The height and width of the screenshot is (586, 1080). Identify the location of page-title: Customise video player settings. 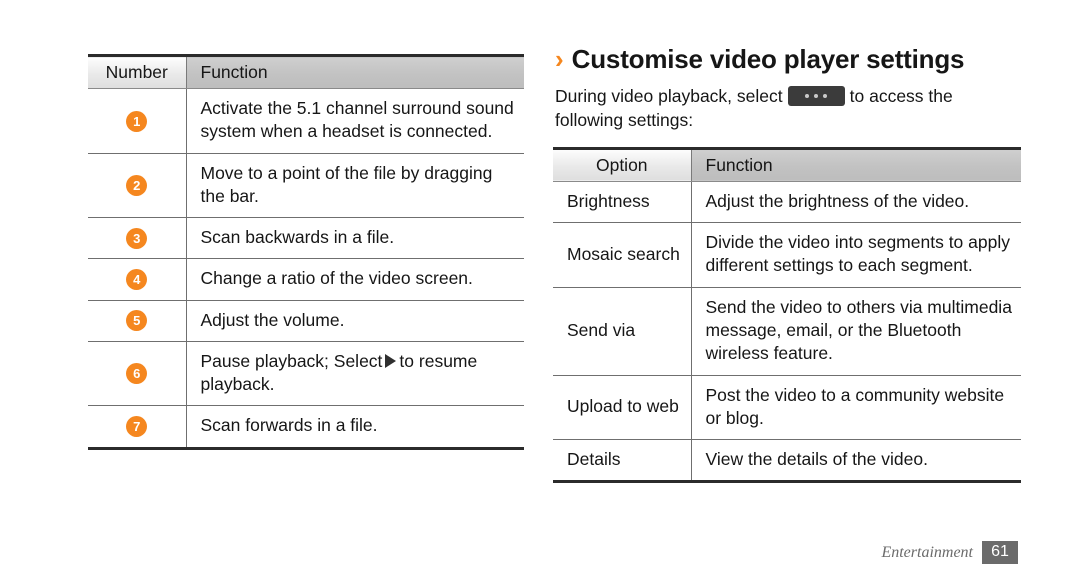
(768, 59).